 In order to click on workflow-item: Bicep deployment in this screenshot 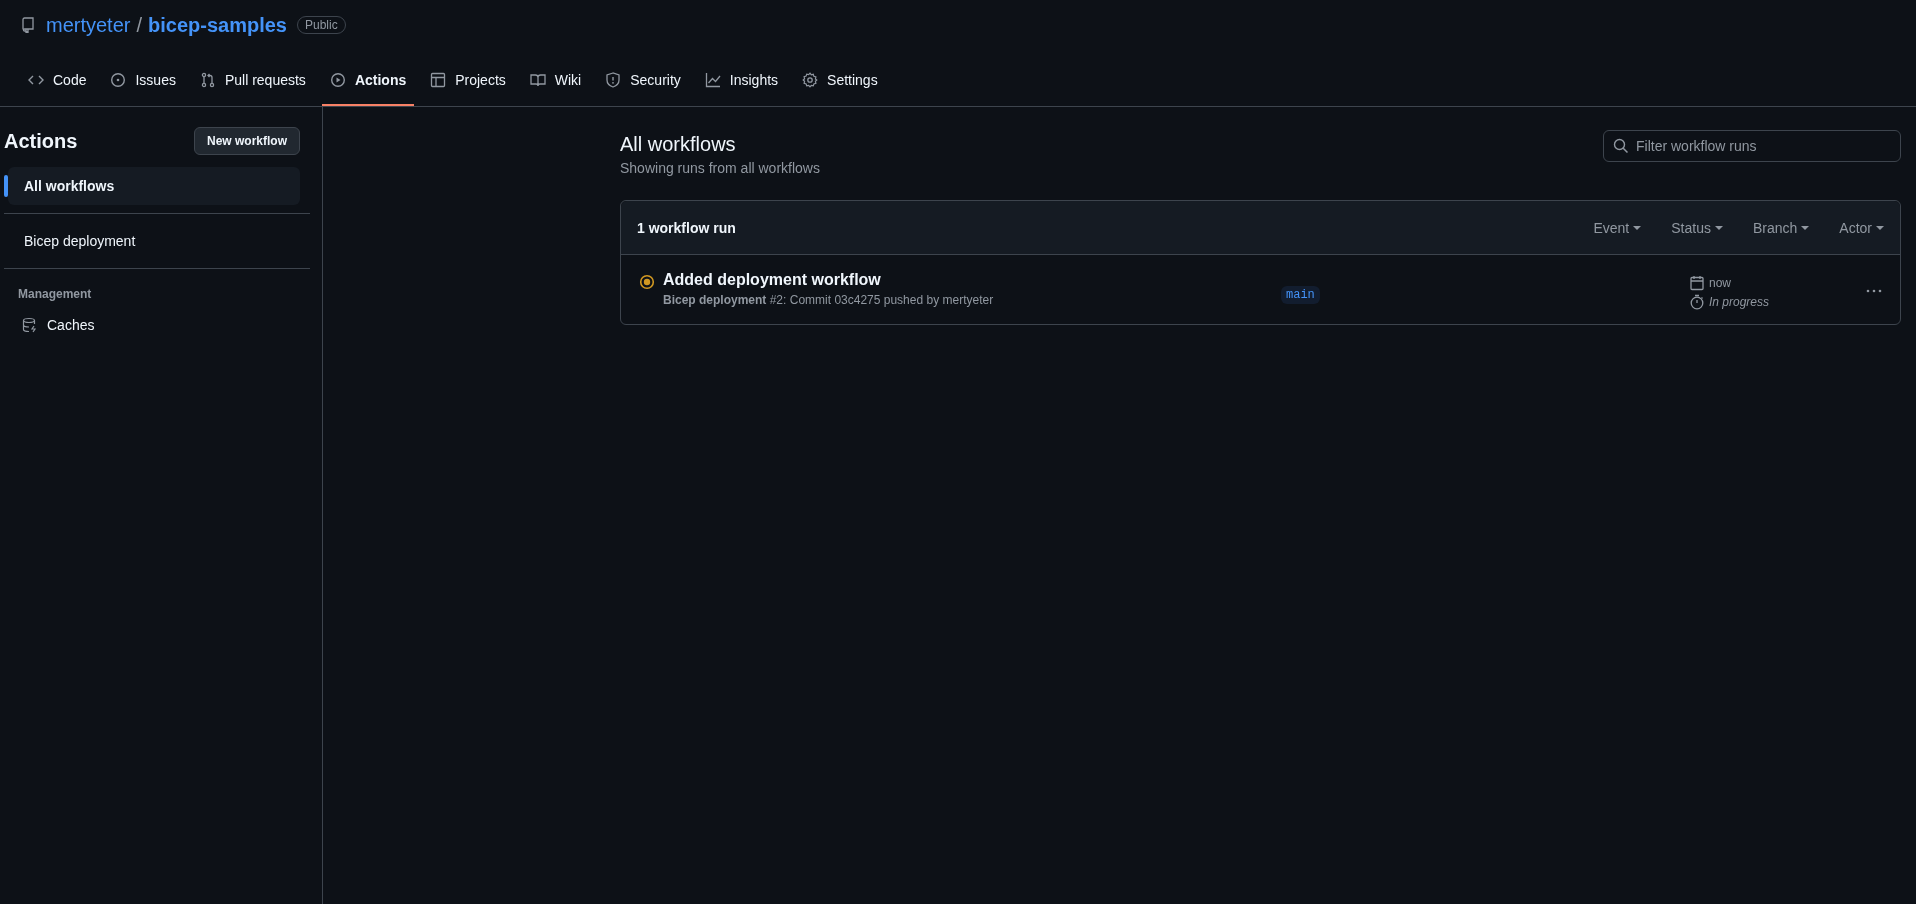, I will do `click(154, 241)`.